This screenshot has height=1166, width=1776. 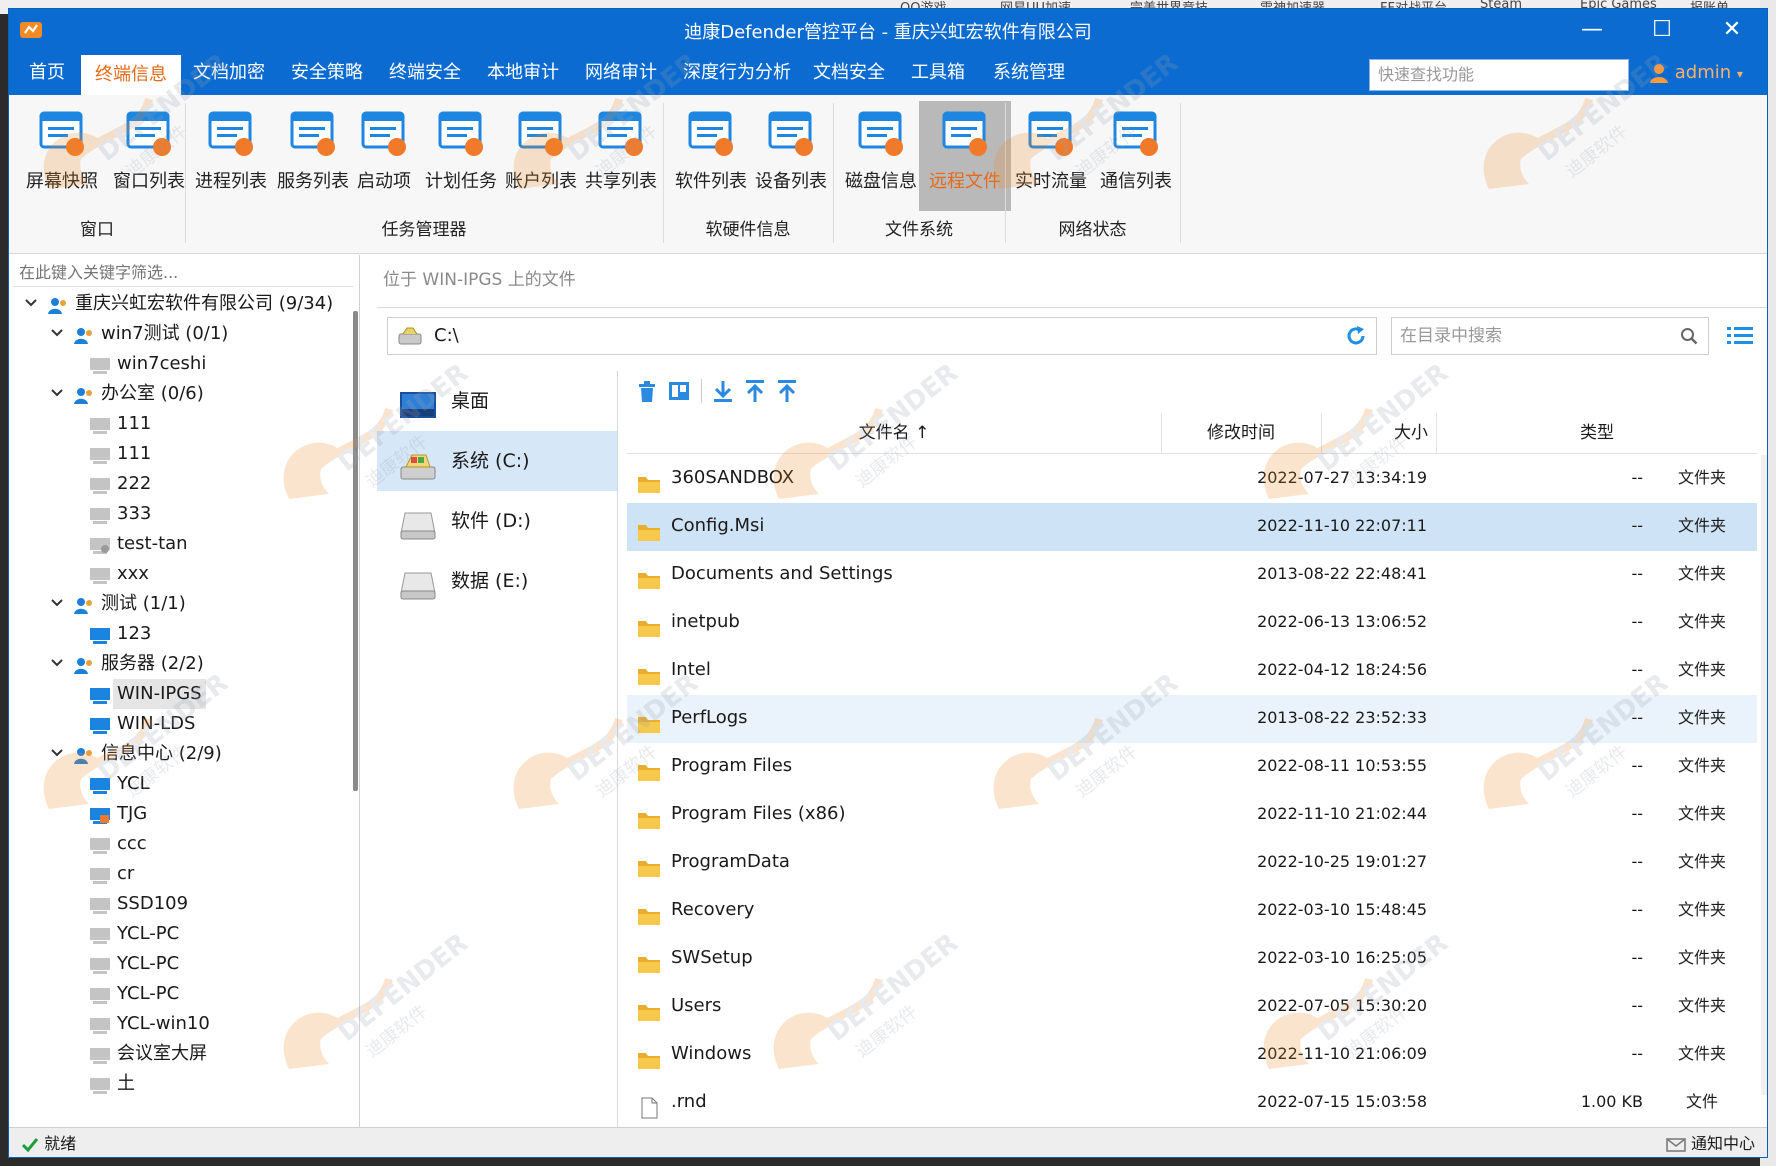 What do you see at coordinates (711, 156) in the screenshot?
I see `ribbon-button-software-list: 软件列表` at bounding box center [711, 156].